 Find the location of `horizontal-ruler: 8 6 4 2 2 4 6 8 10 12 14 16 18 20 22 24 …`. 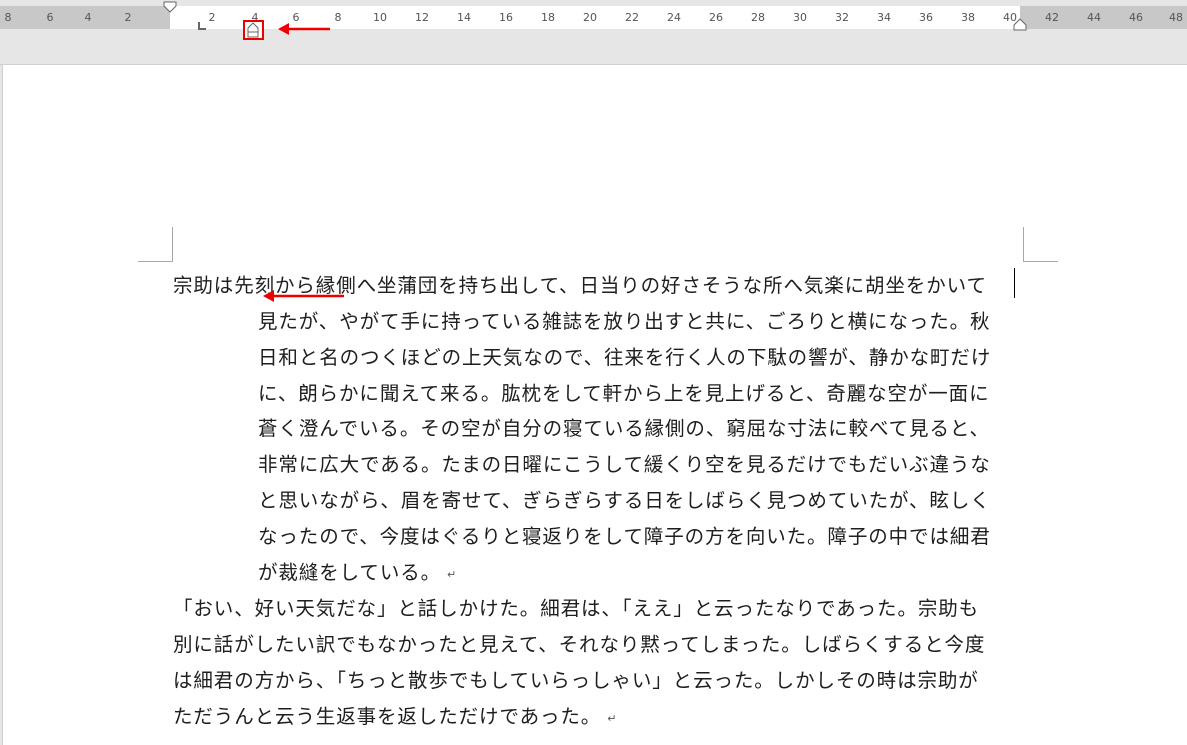

horizontal-ruler: 8 6 4 2 2 4 6 8 10 12 14 16 18 20 22 24 … is located at coordinates (593, 32).